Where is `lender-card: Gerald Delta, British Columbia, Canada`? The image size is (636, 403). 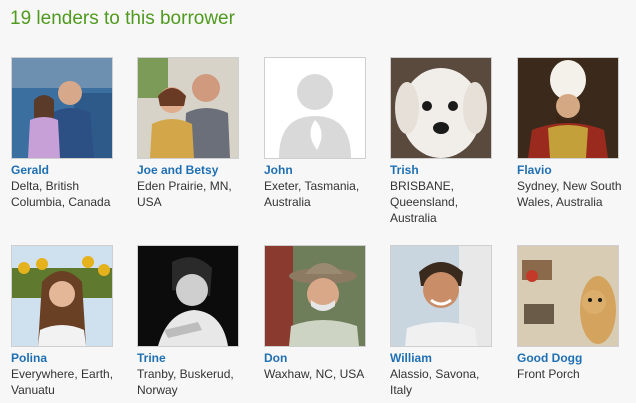
lender-card: Gerald Delta, British Columbia, Canada is located at coordinates (66, 133).